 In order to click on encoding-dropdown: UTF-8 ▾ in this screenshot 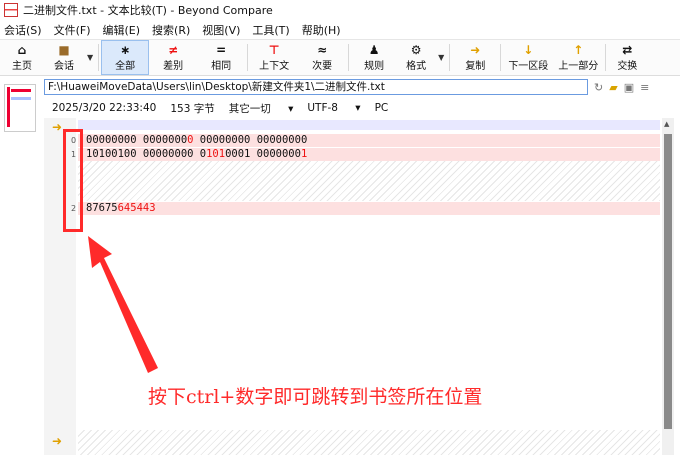, I will do `click(333, 108)`.